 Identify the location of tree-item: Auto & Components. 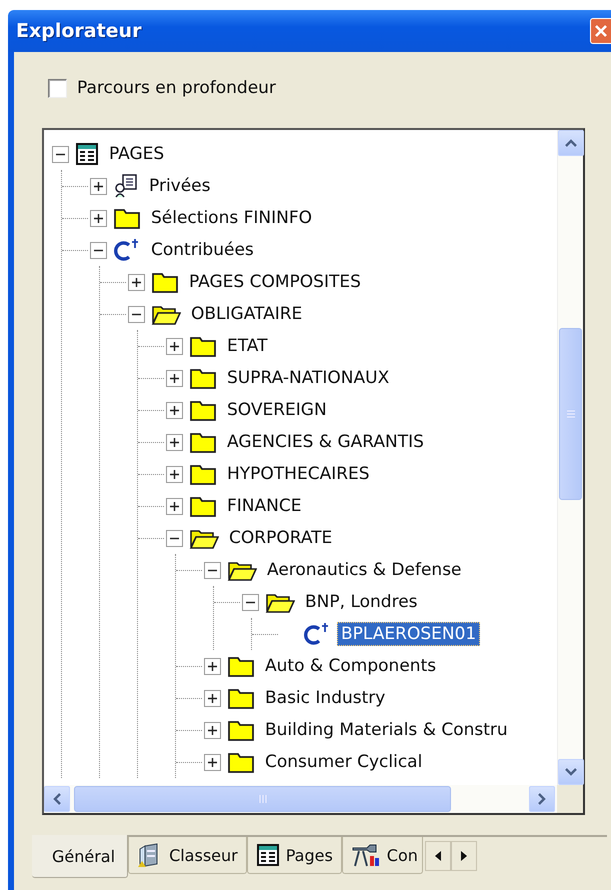
(350, 666).